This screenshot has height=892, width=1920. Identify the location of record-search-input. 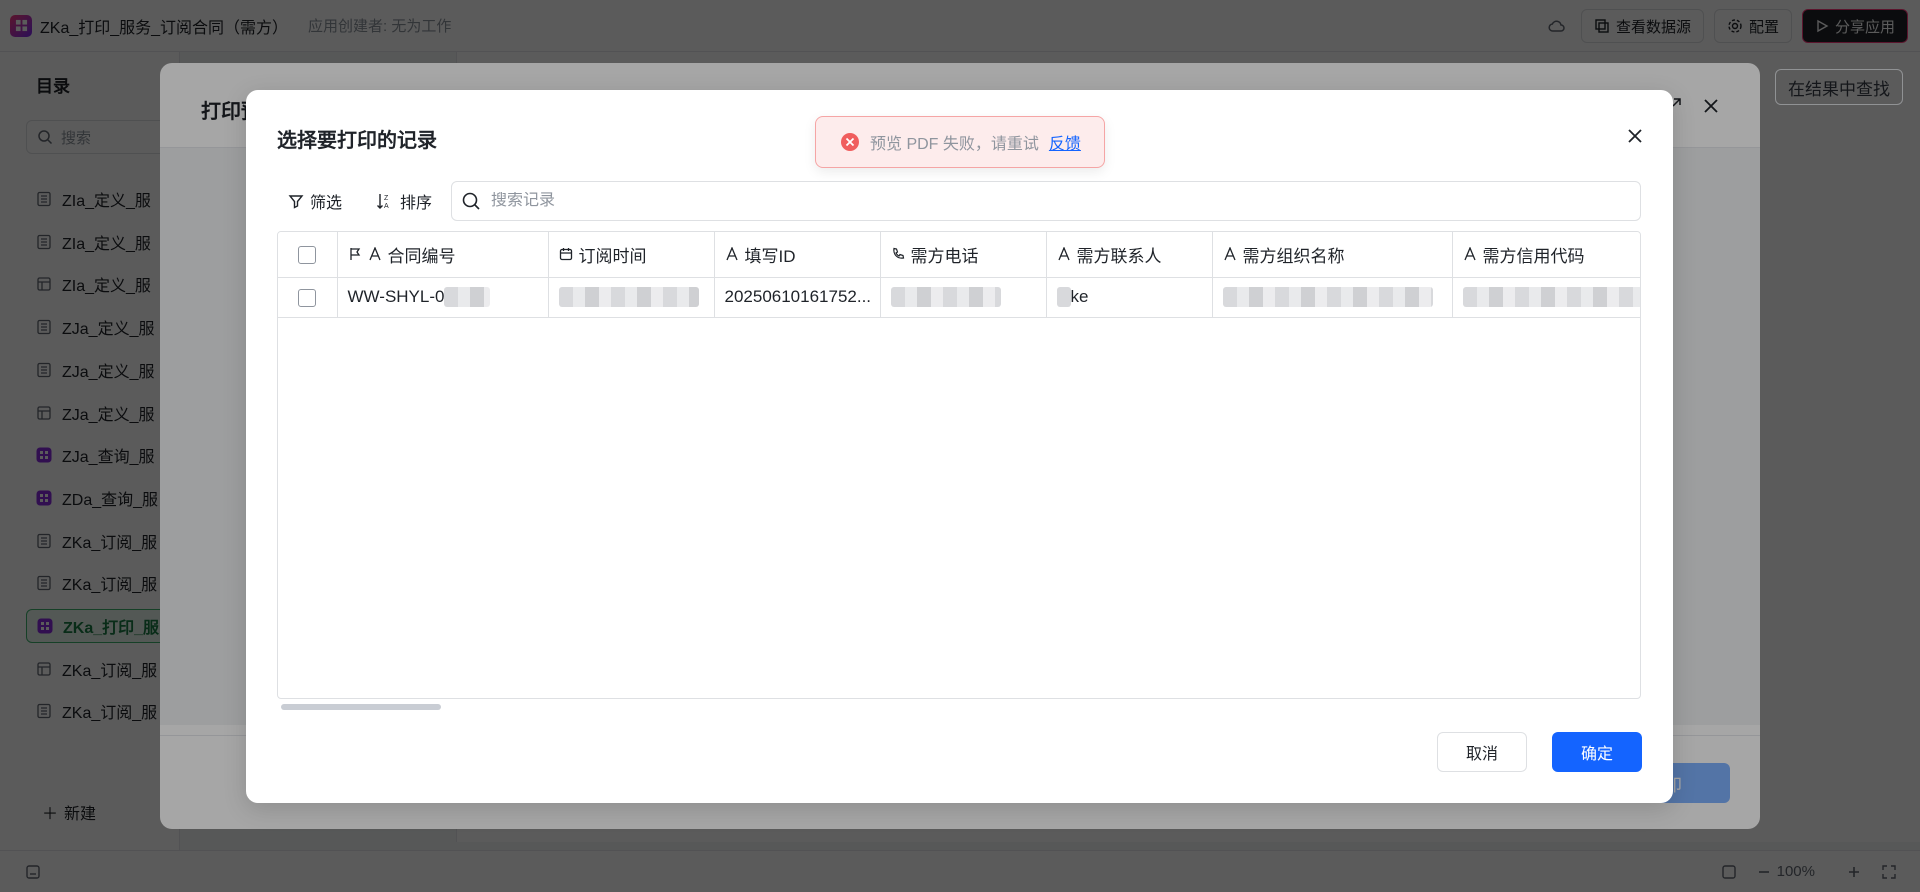
(1041, 201).